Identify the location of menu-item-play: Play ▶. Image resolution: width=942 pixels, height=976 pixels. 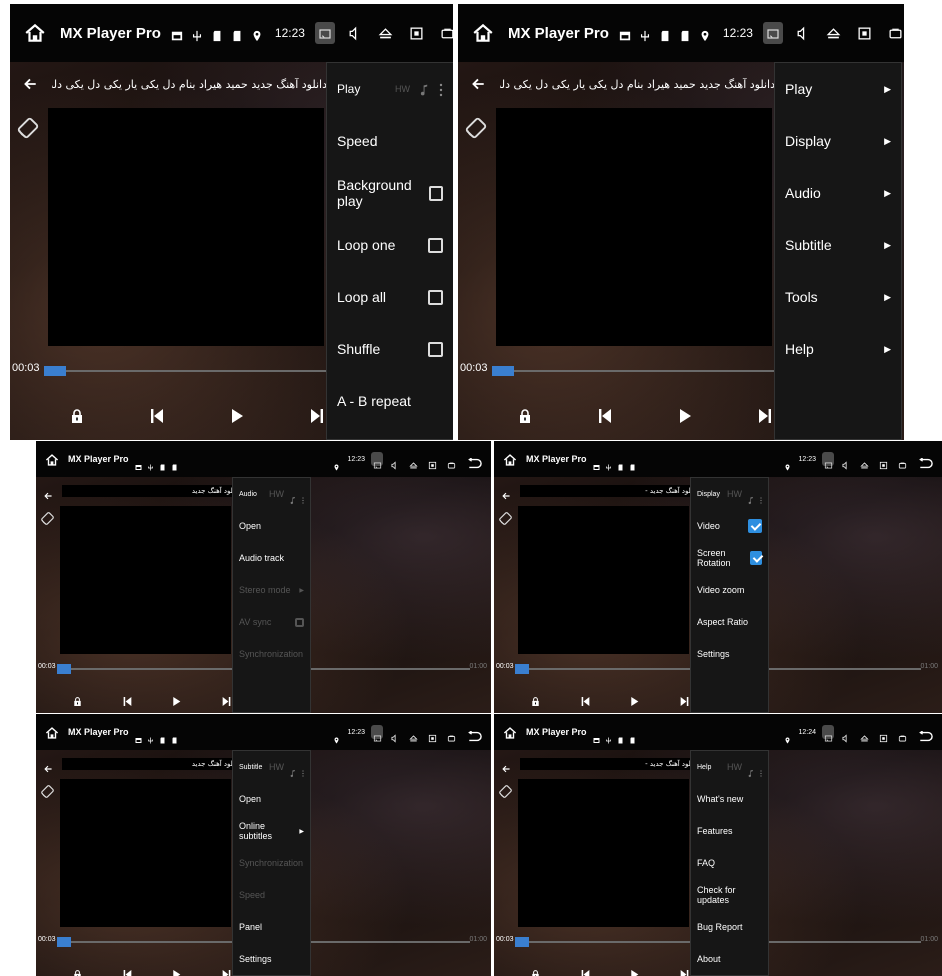
(838, 89).